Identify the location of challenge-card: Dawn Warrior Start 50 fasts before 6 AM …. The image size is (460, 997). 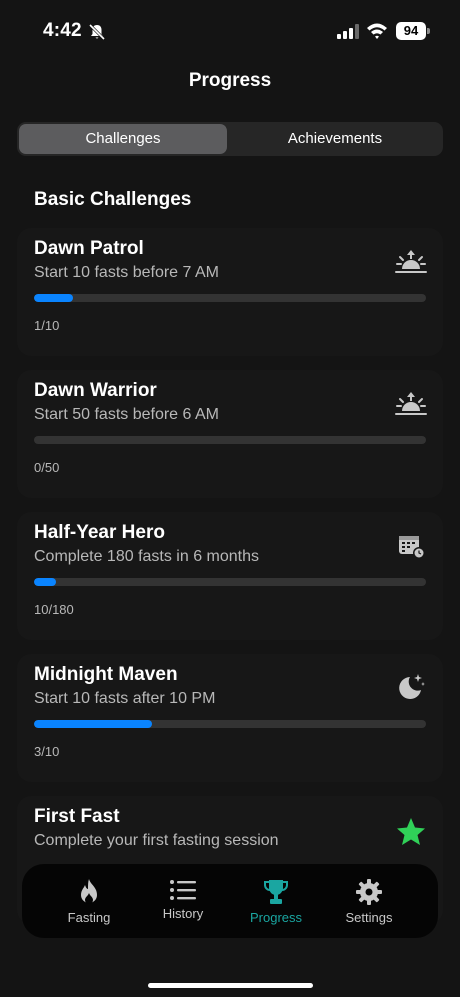
(230, 434).